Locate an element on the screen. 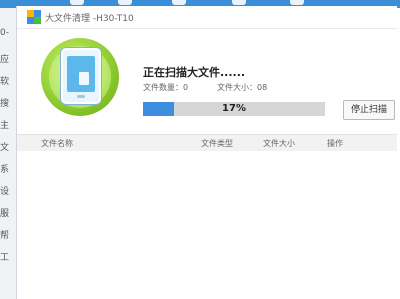 The width and height of the screenshot is (400, 299). app-logo-icon is located at coordinates (34, 17).